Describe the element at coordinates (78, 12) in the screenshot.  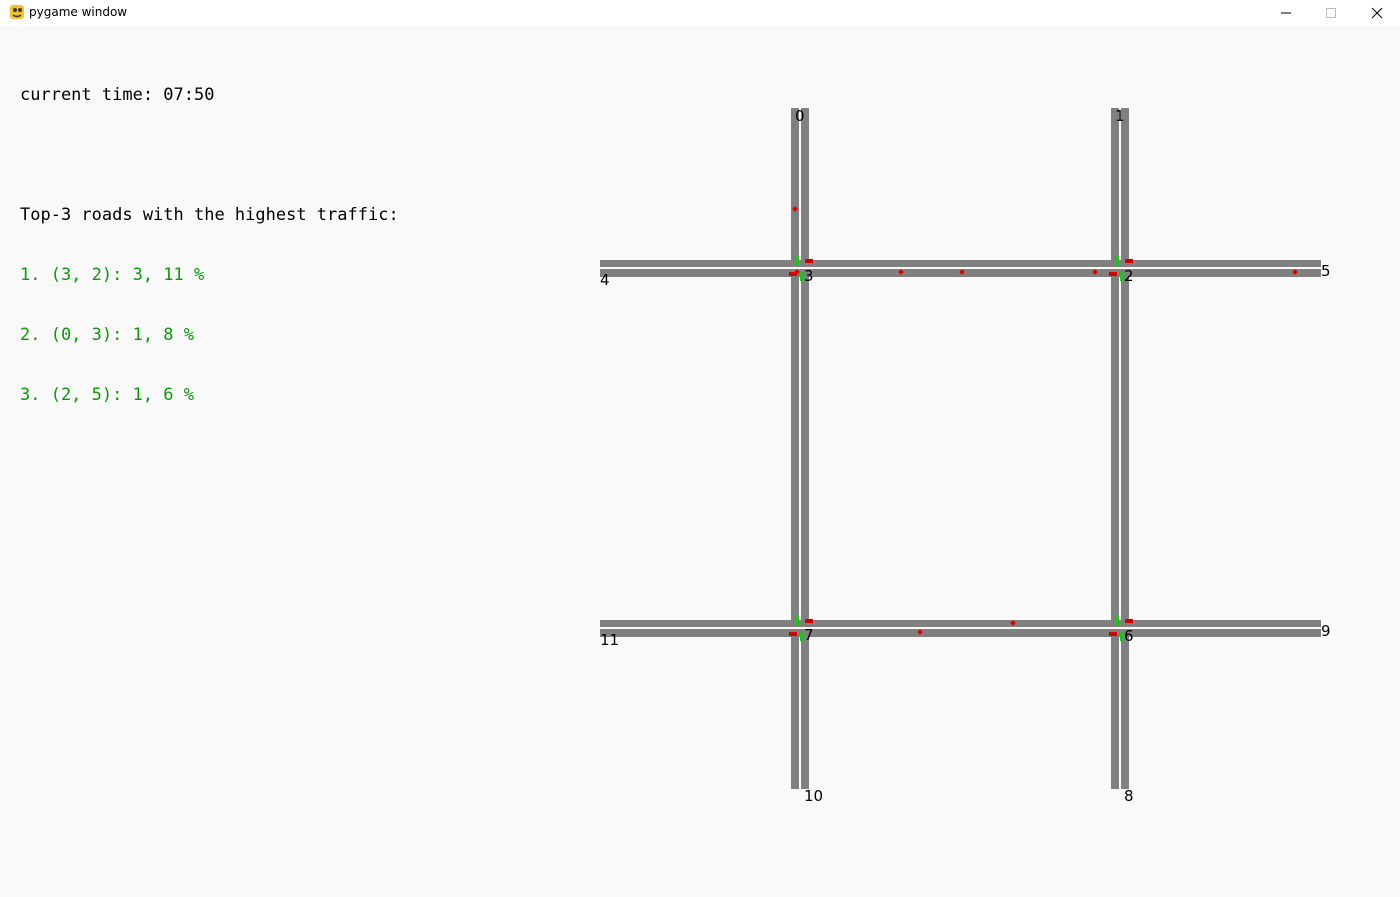
I see `window-title: pygame window` at that location.